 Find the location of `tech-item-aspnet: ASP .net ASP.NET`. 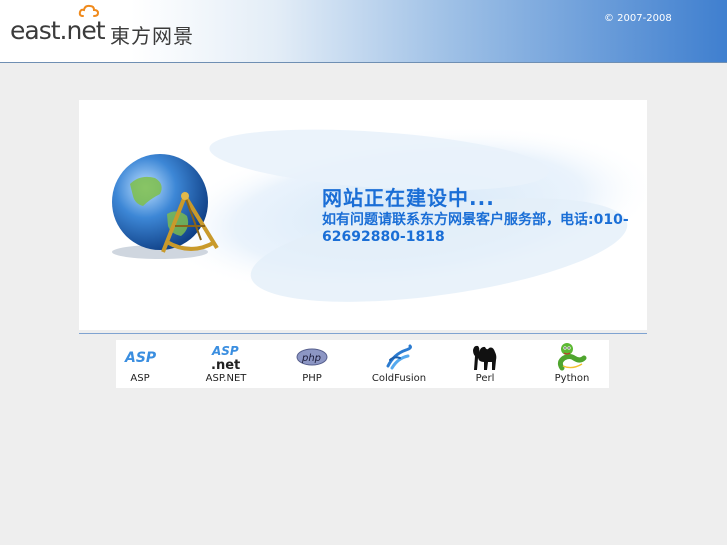

tech-item-aspnet: ASP .net ASP.NET is located at coordinates (226, 364).